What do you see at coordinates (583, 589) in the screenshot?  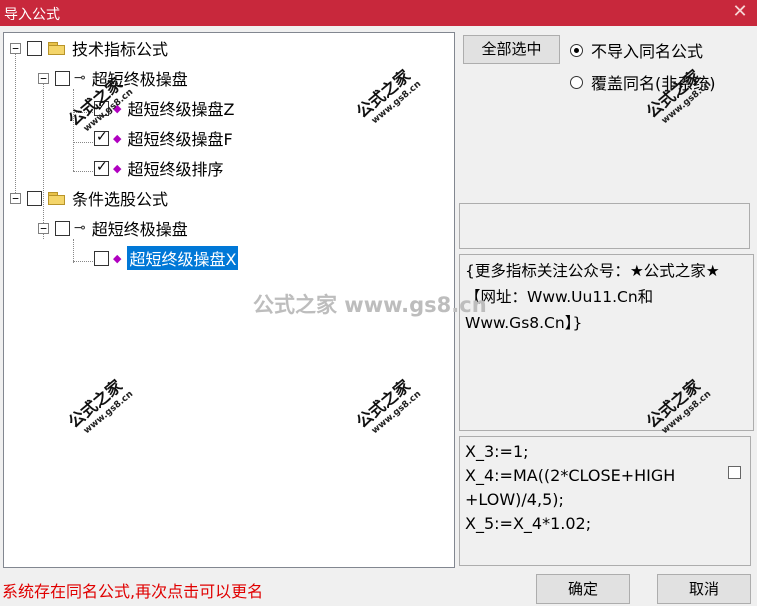 I see `ok-button: 确定` at bounding box center [583, 589].